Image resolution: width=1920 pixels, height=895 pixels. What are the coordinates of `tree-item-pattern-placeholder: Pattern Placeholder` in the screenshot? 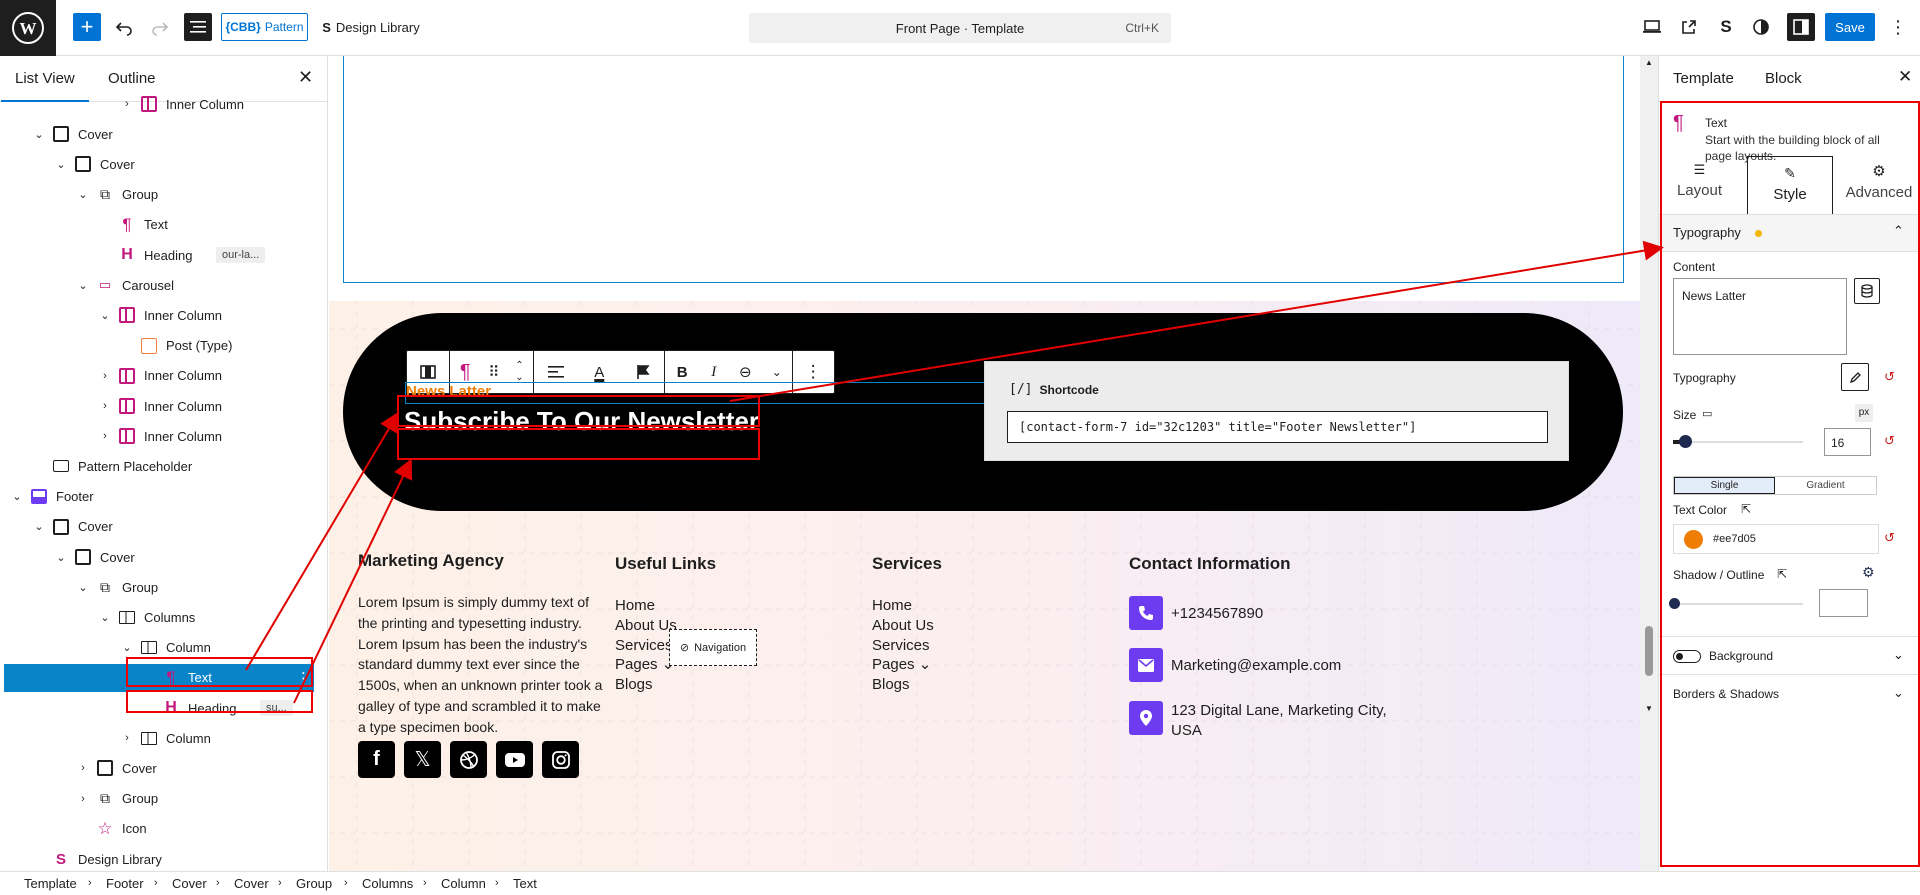 It's located at (159, 466).